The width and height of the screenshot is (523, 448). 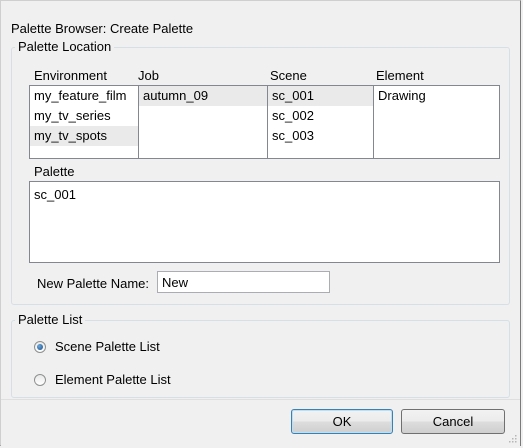 What do you see at coordinates (84, 136) in the screenshot?
I see `list-item: my_tv_spots` at bounding box center [84, 136].